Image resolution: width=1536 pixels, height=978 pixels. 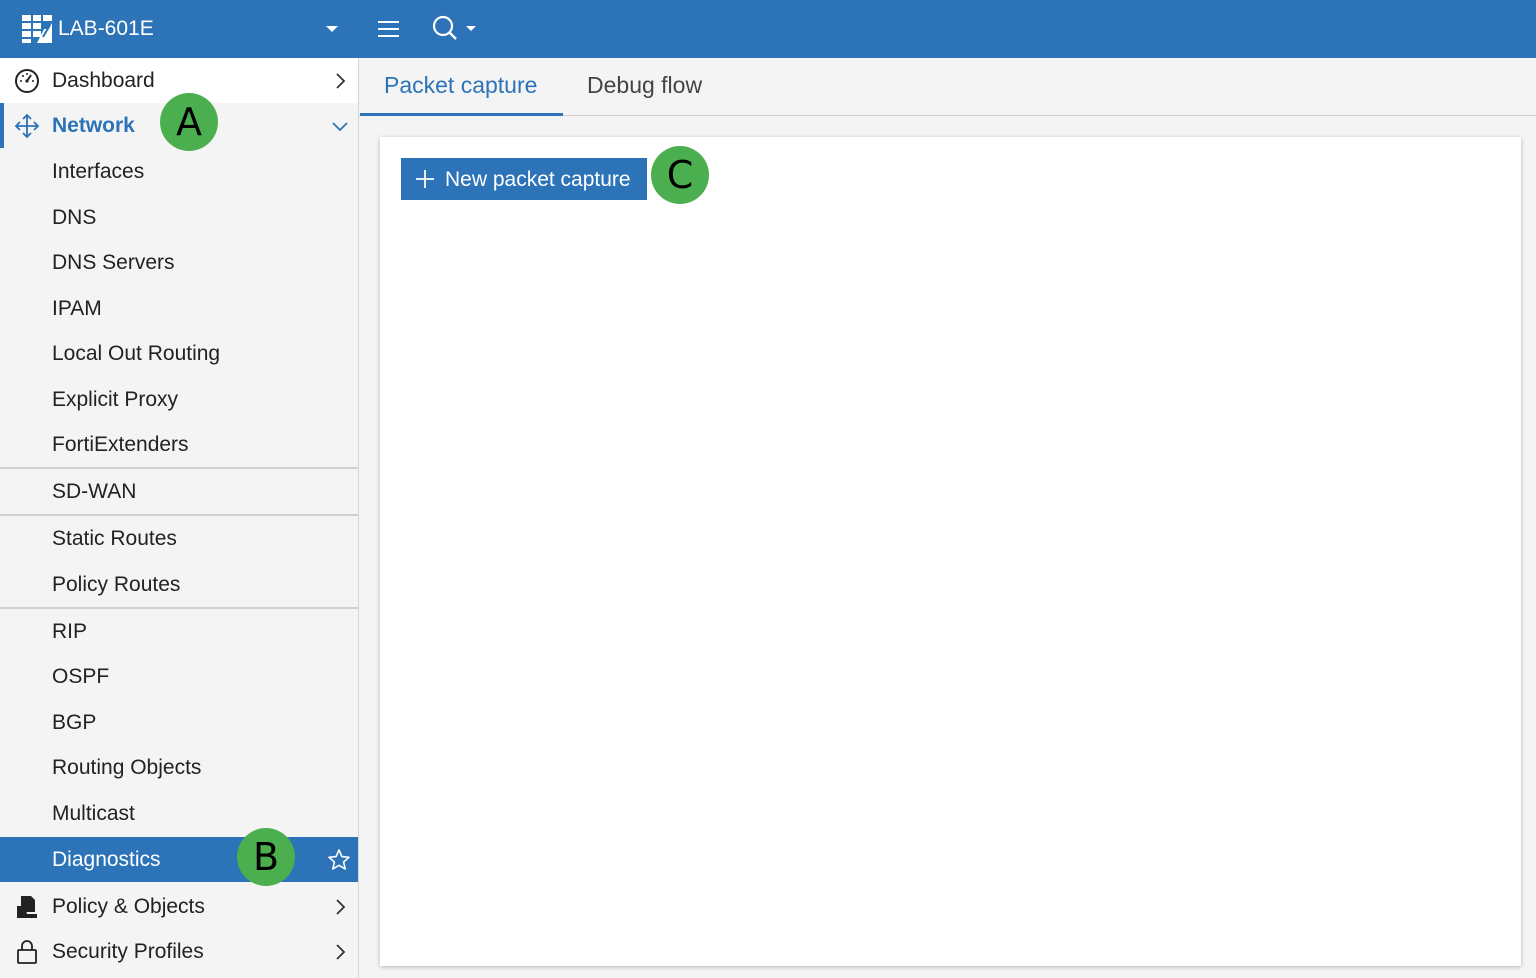 I want to click on sidebar-item-label: Security Profiles, so click(x=128, y=951).